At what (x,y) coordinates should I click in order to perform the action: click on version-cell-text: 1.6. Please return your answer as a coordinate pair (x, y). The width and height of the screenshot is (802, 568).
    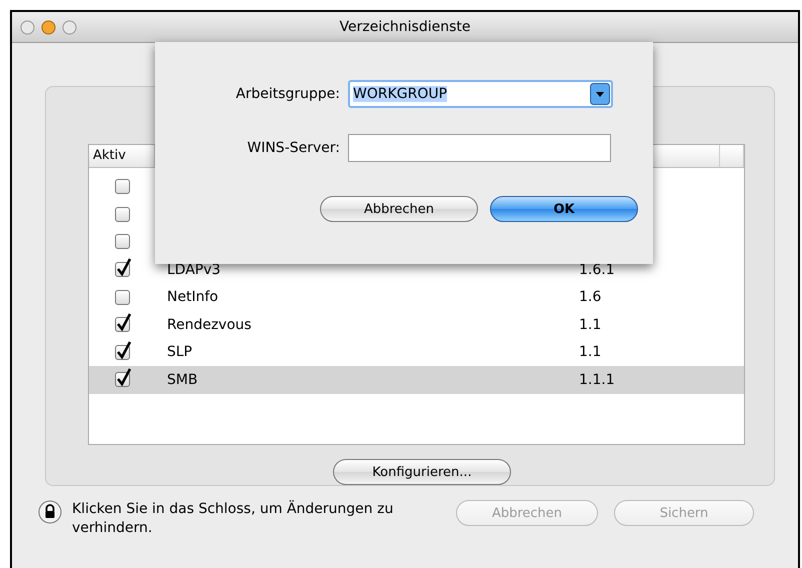
    Looking at the image, I should click on (590, 297).